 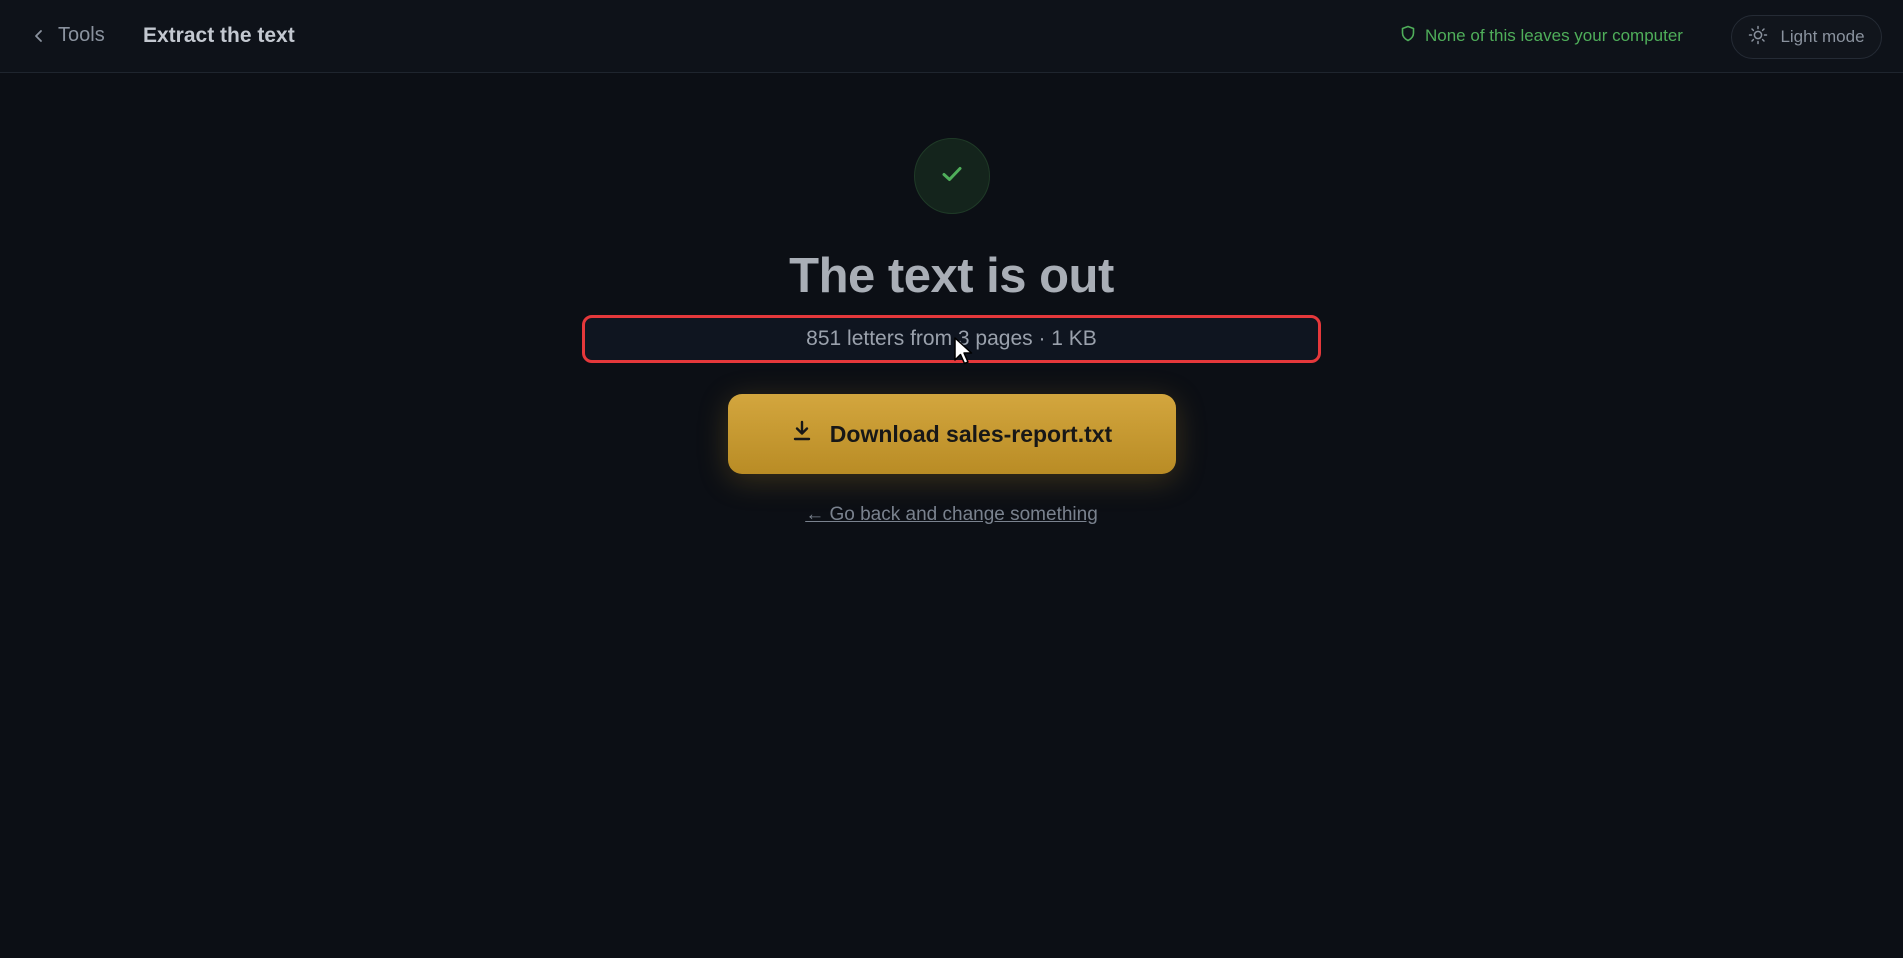 I want to click on check-icon, so click(x=952, y=176).